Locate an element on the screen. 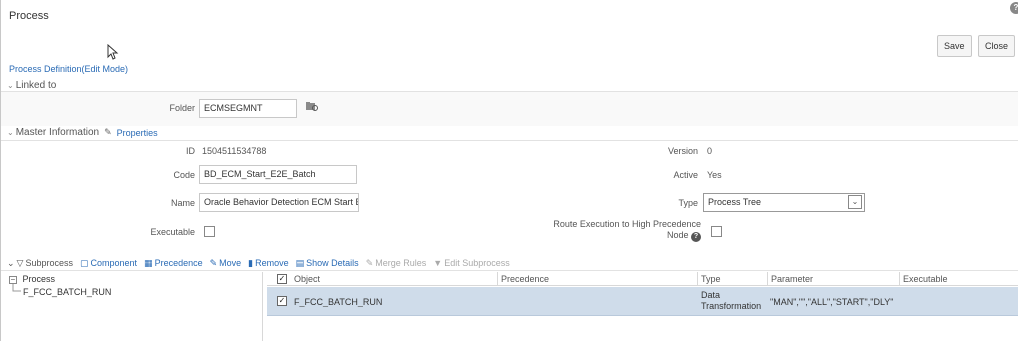 This screenshot has width=1018, height=341. linked-to-section-header: ⌄ Linked to is located at coordinates (31, 85).